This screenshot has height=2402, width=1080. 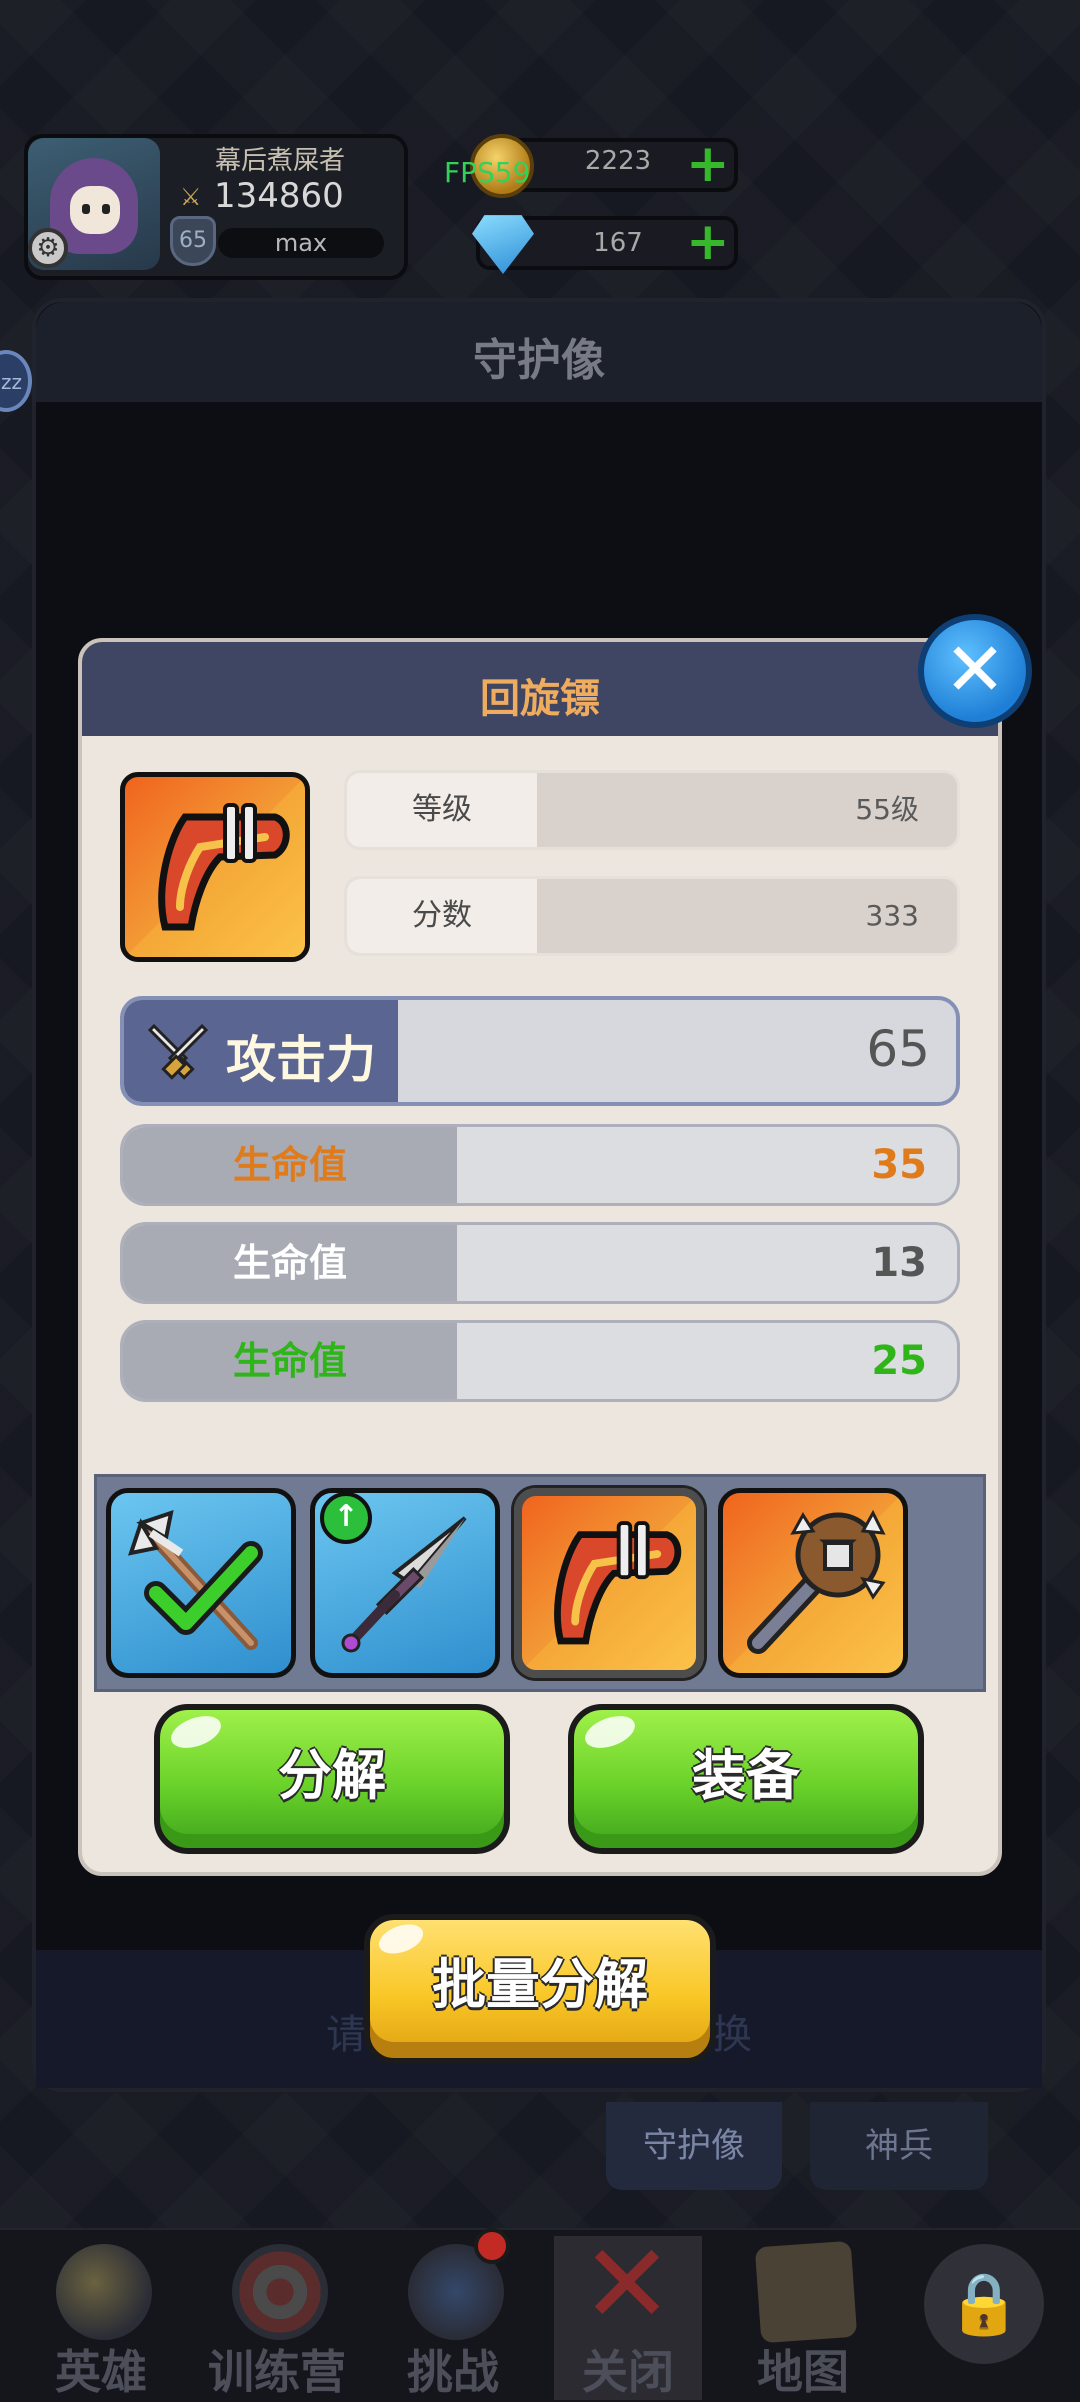 What do you see at coordinates (279, 196) in the screenshot?
I see `player-power: 134860` at bounding box center [279, 196].